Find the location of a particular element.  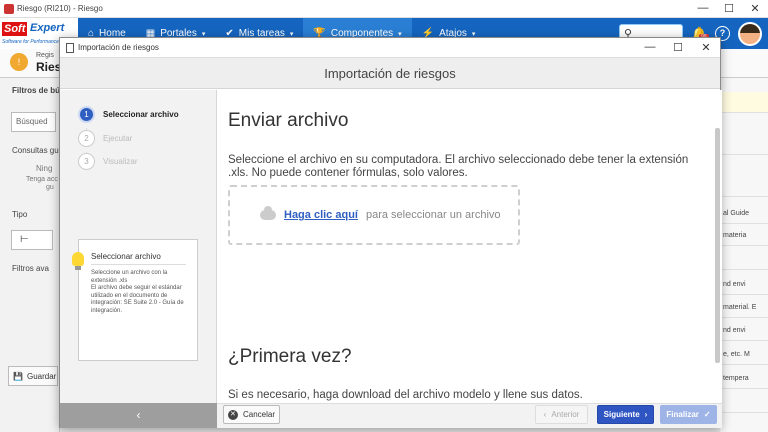

dialog-window-title: Importación de riesgos is located at coordinates (118, 47).